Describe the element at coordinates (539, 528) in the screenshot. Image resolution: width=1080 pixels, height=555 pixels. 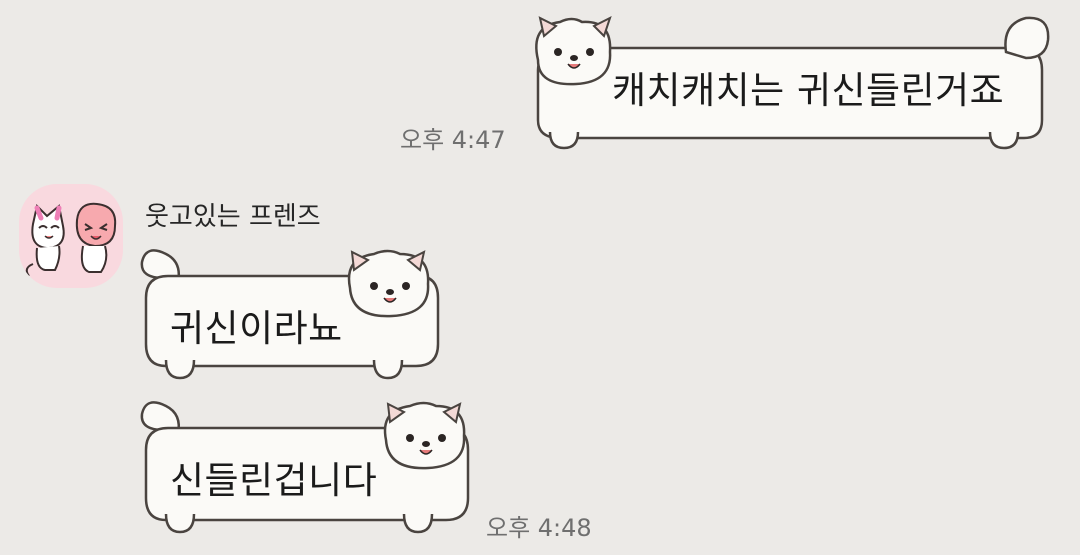
I see `message-timestamp: 오후 4:48` at that location.